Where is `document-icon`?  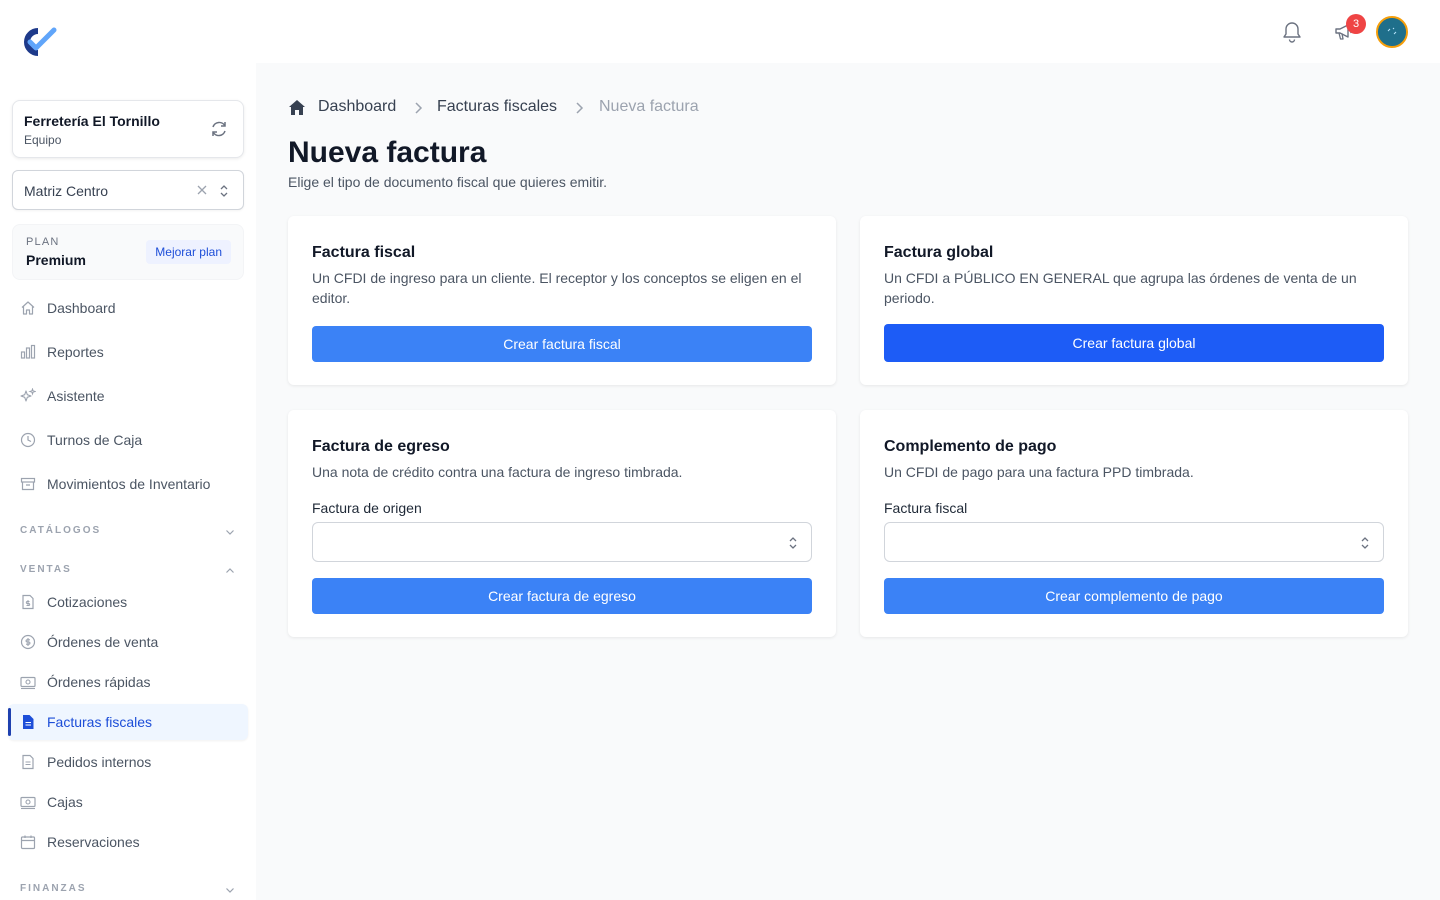 document-icon is located at coordinates (28, 762).